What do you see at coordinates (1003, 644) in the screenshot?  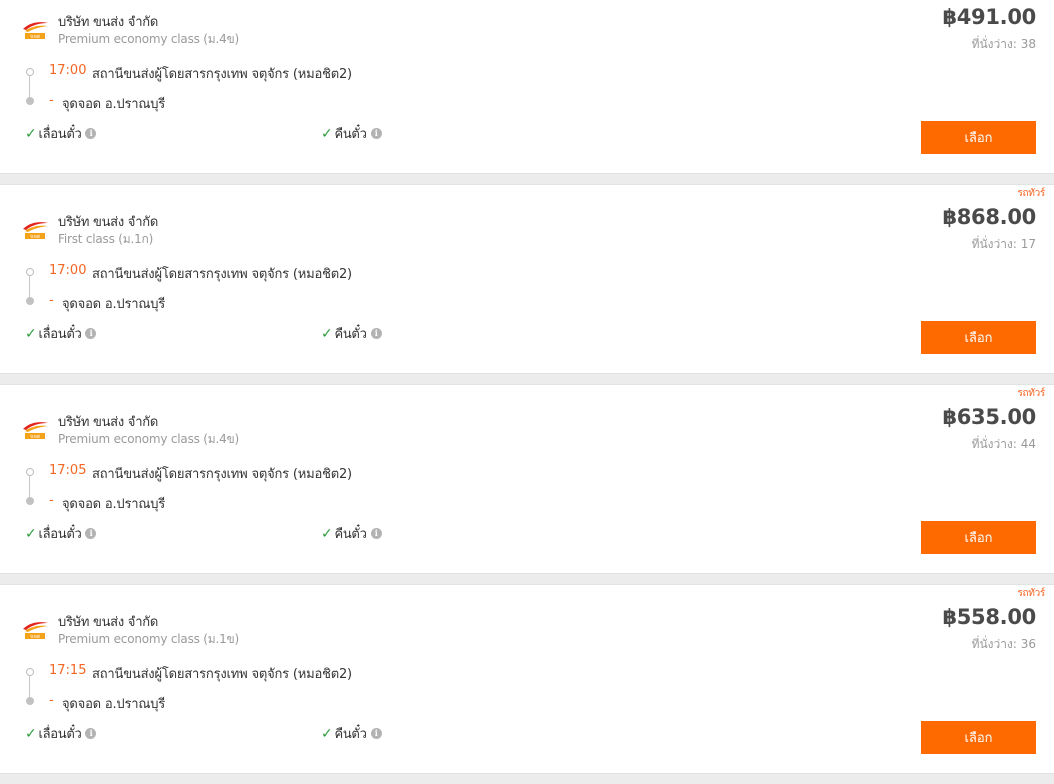 I see `seats-available: ที่นั่งว่าง: 36` at bounding box center [1003, 644].